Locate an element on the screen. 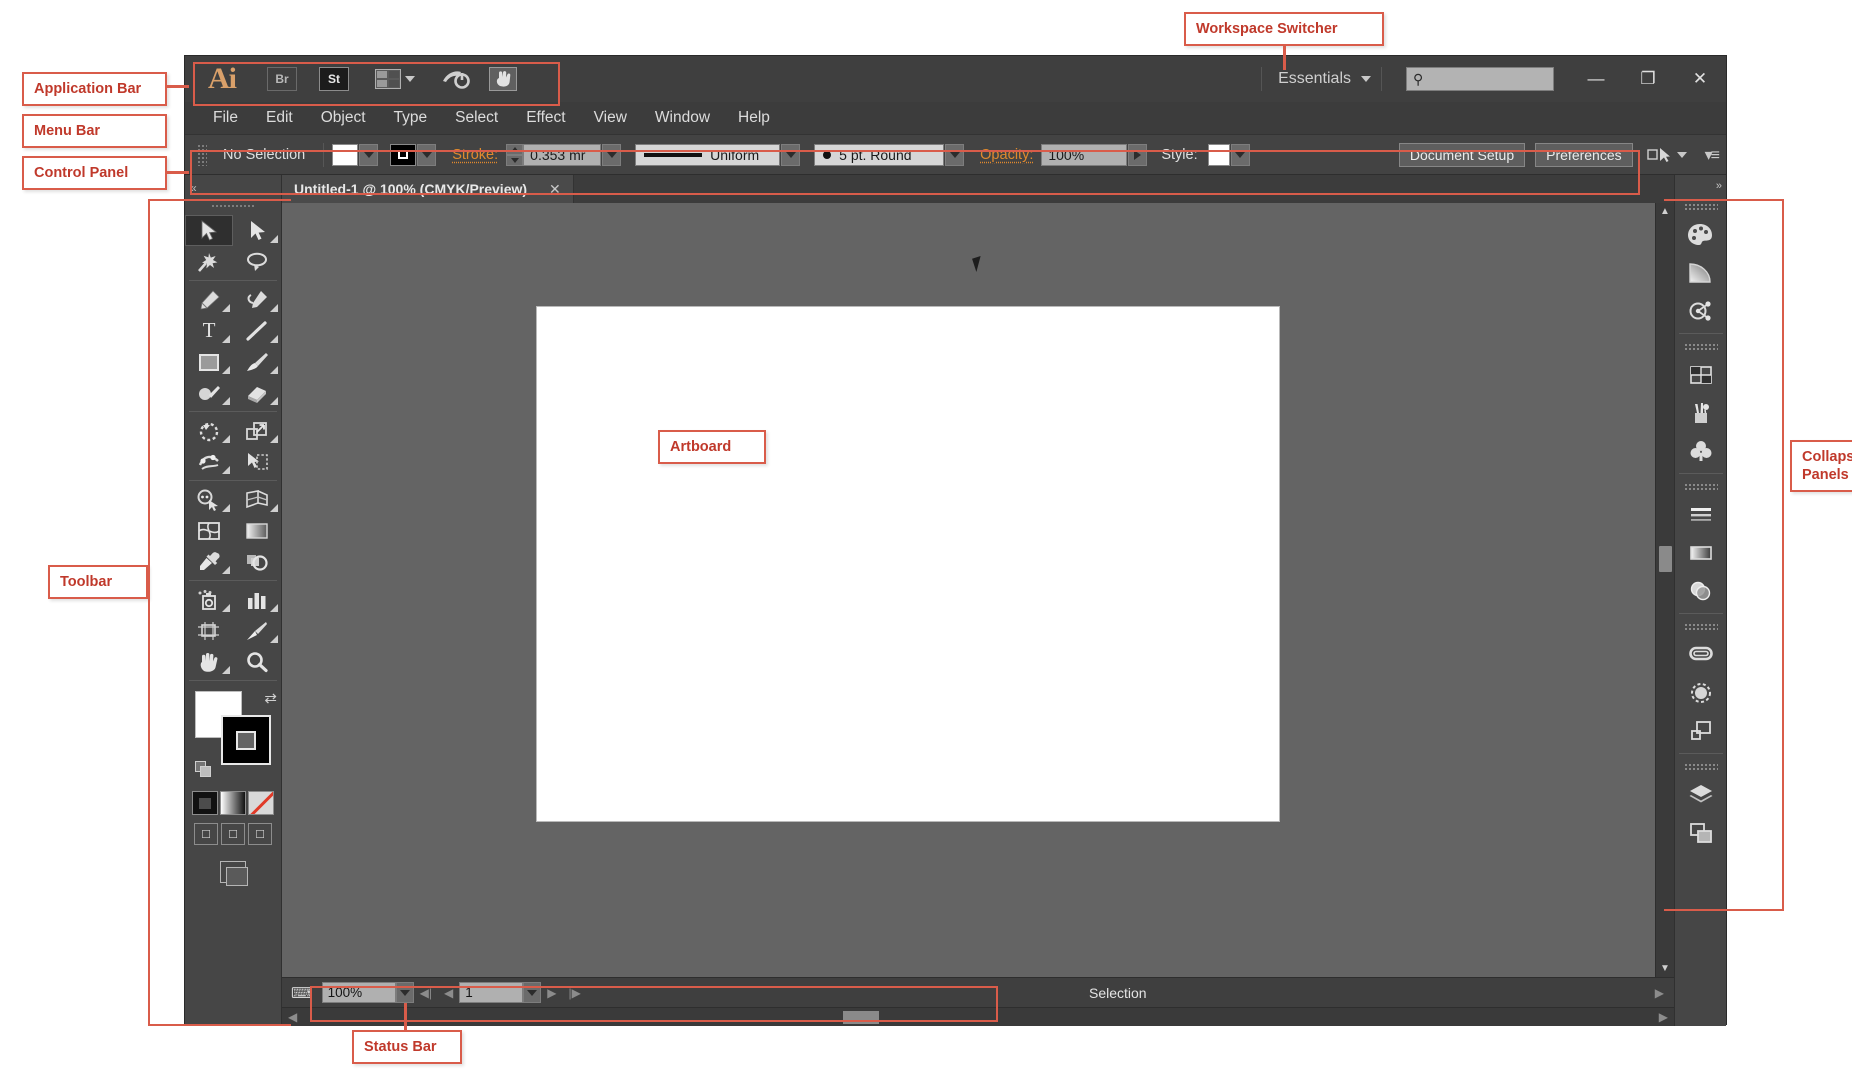  horizontal-scroll-thumb is located at coordinates (861, 1017).